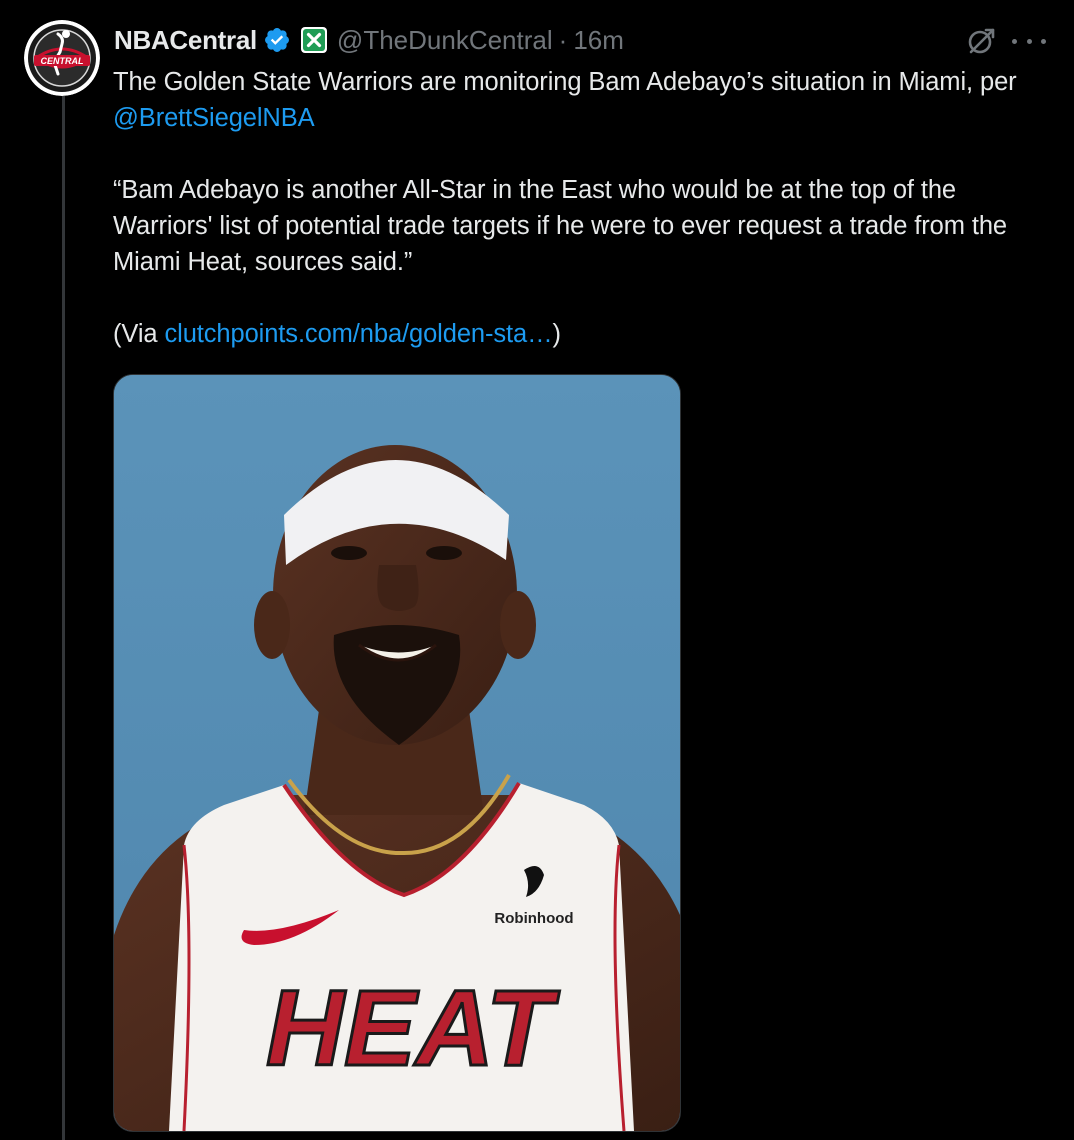  I want to click on verified-badge-icon, so click(277, 40).